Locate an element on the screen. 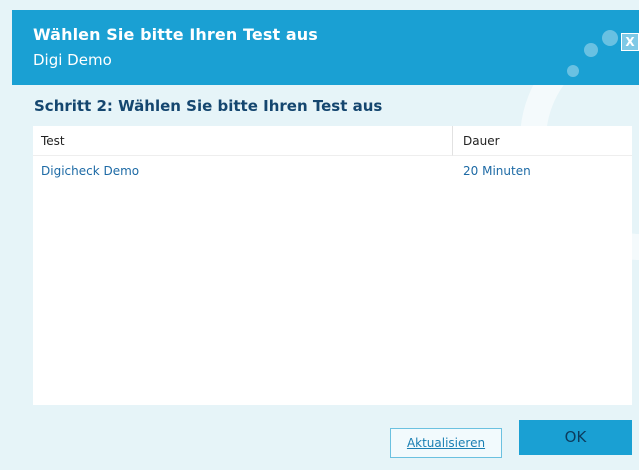  refresh-button: Aktualisieren is located at coordinates (446, 443).